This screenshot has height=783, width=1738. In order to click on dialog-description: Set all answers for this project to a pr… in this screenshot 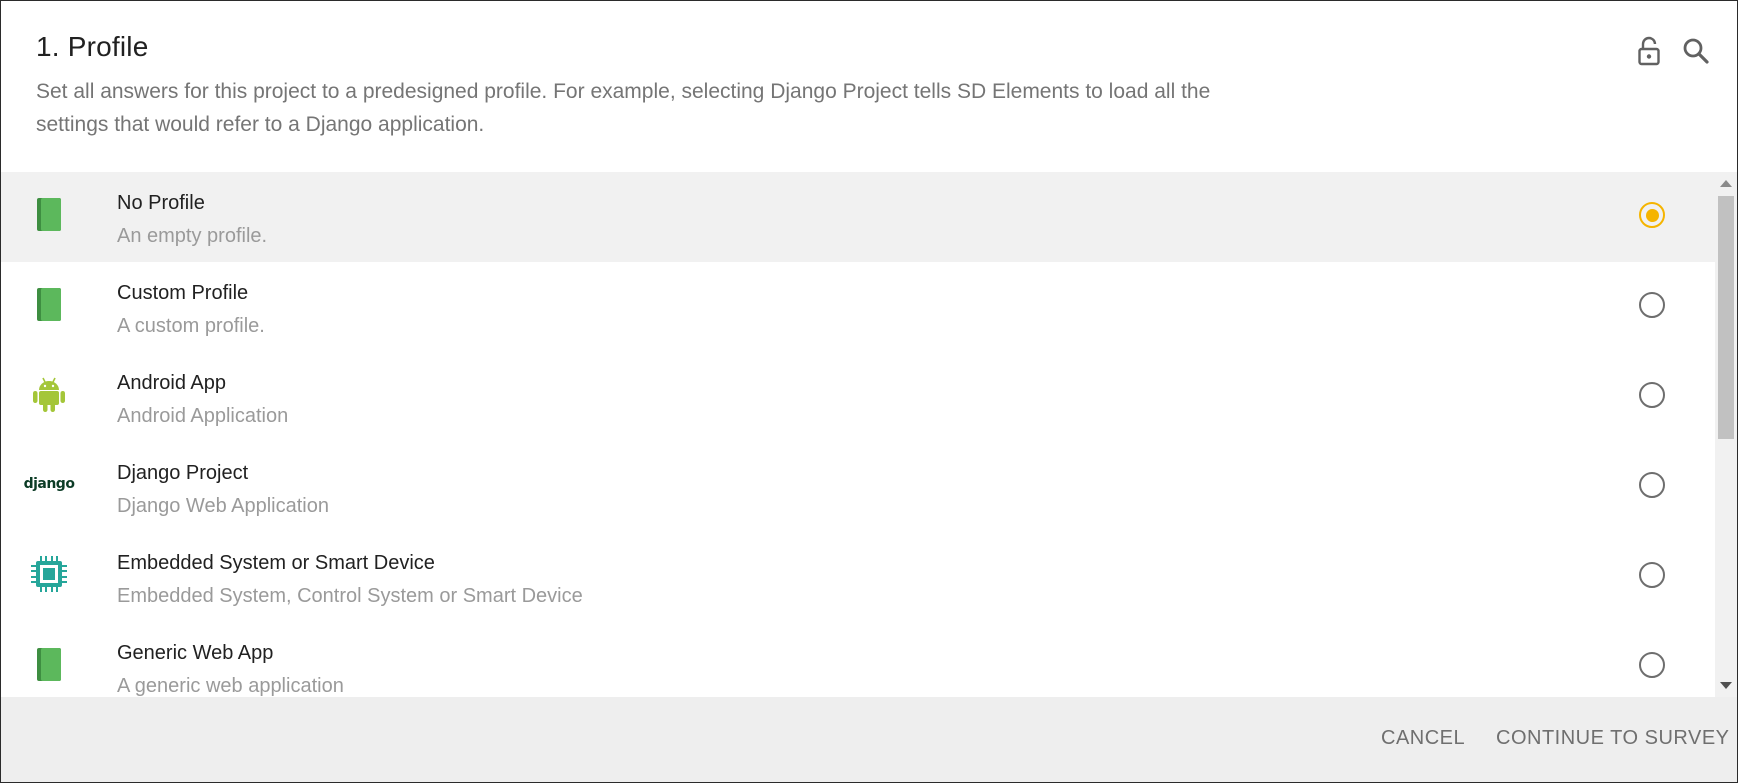, I will do `click(623, 108)`.